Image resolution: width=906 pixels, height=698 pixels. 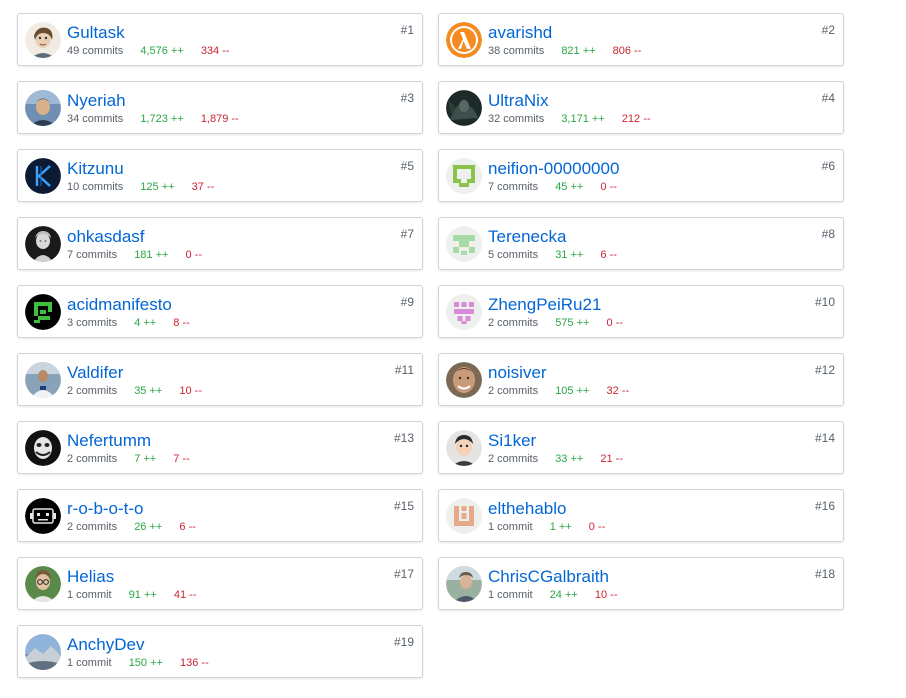 I want to click on deletions-count: 41 --, so click(x=185, y=595).